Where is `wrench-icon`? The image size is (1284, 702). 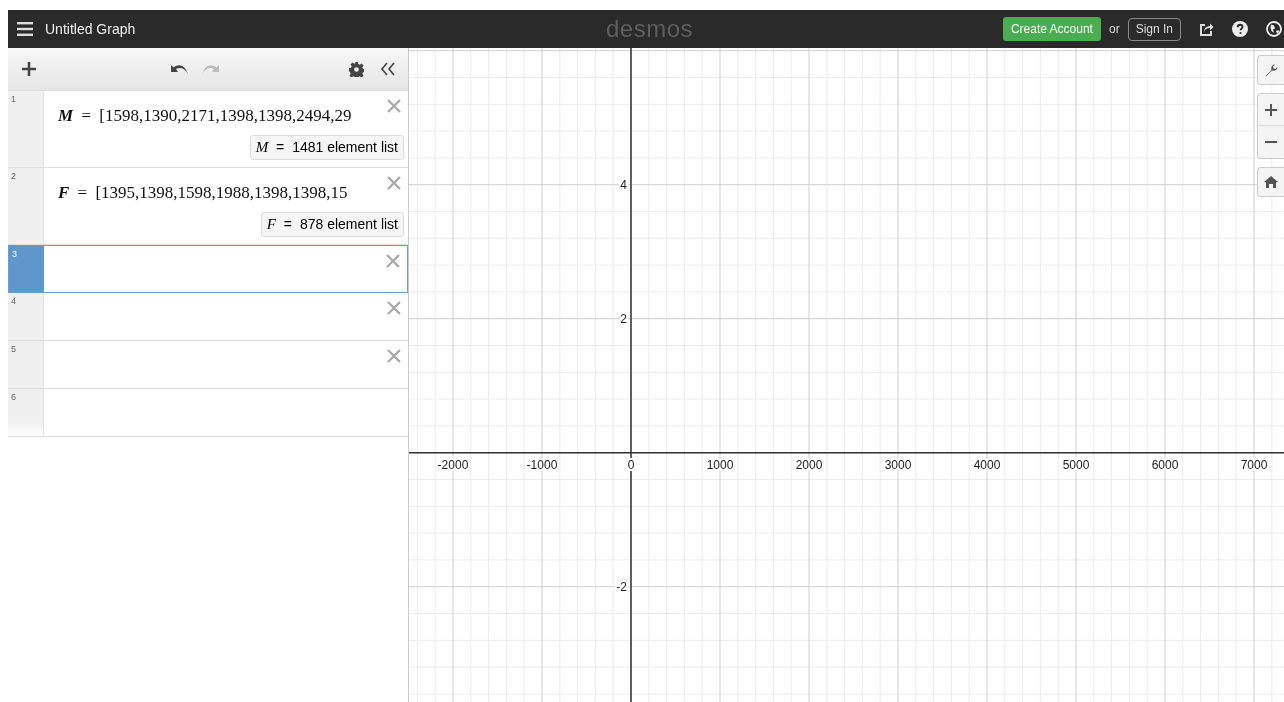
wrench-icon is located at coordinates (1271, 70).